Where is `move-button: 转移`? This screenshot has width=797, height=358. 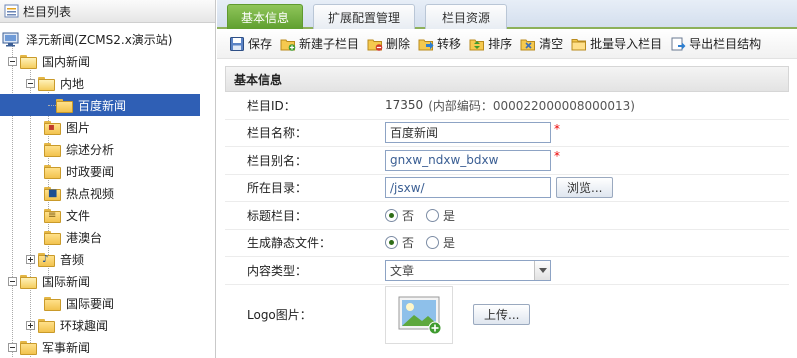
move-button: 转移 is located at coordinates (439, 43).